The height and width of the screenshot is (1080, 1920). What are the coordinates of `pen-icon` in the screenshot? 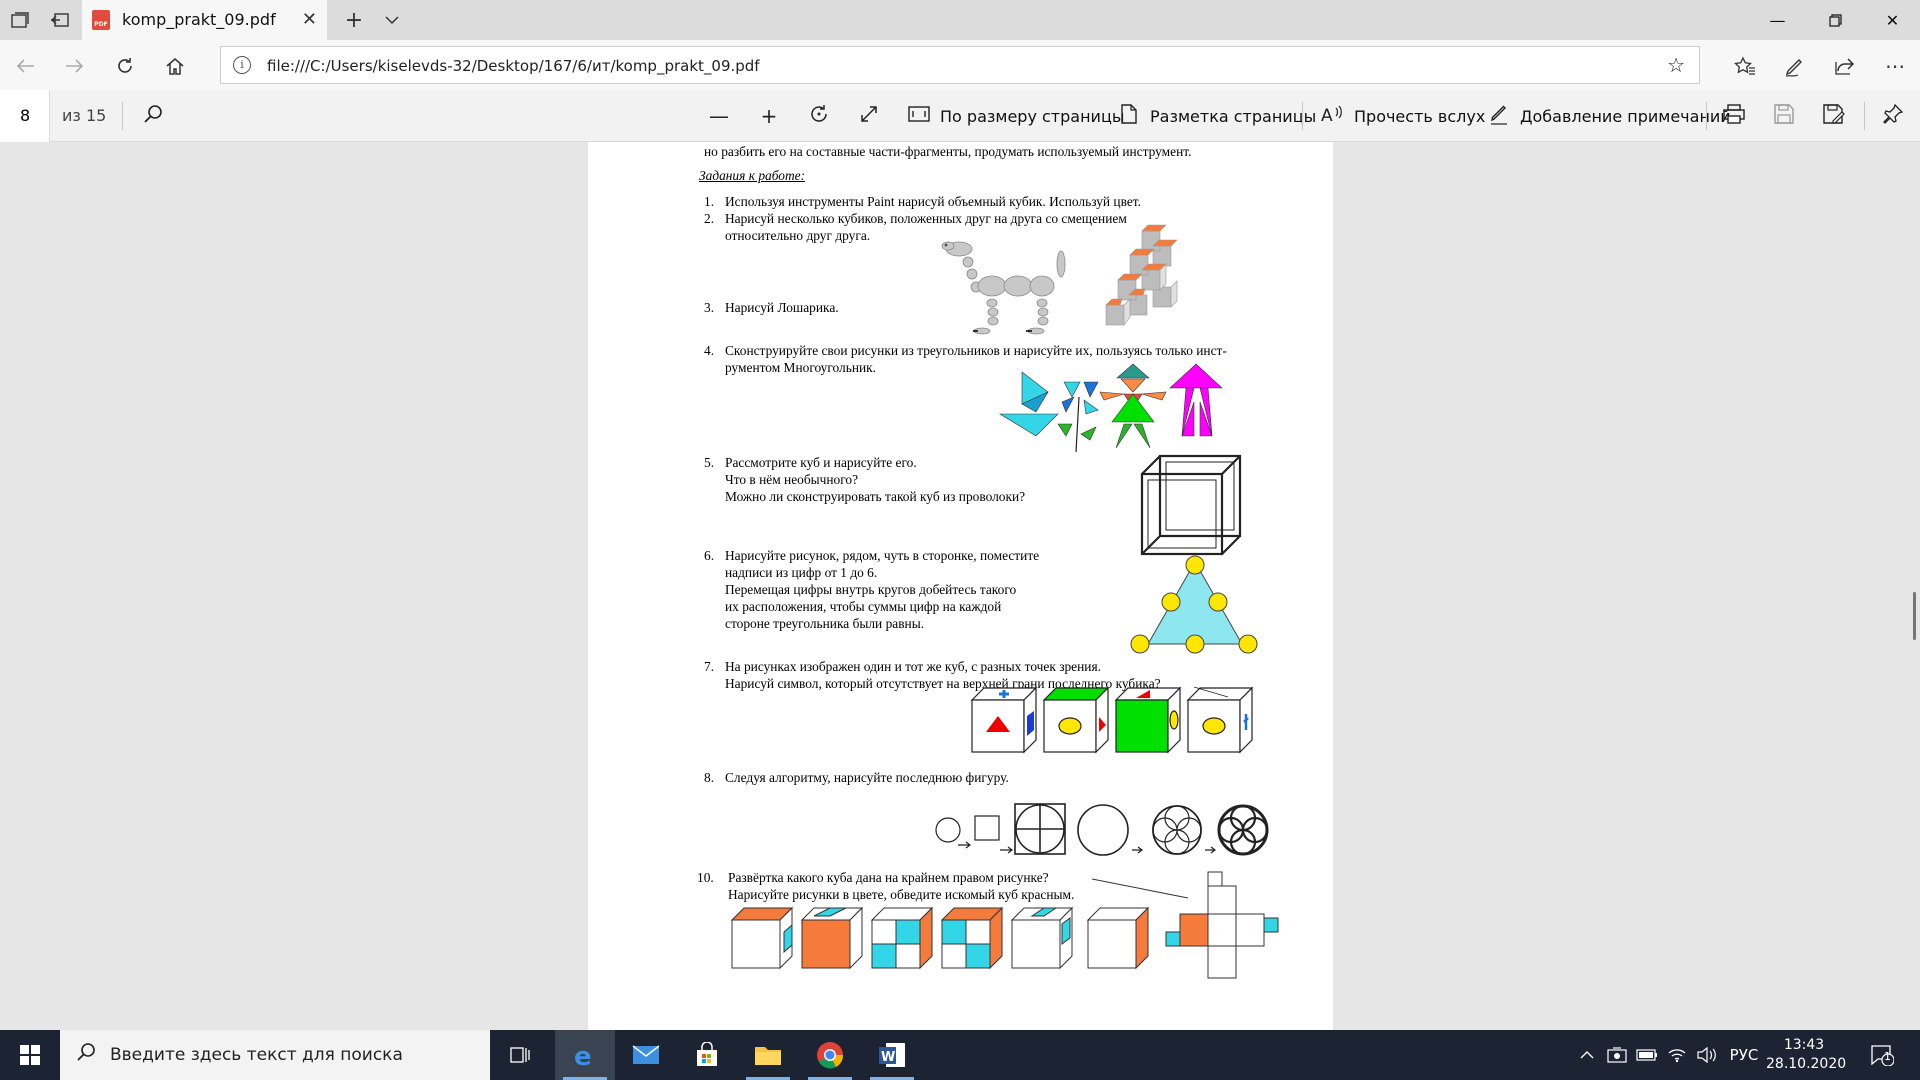 It's located at (1499, 116).